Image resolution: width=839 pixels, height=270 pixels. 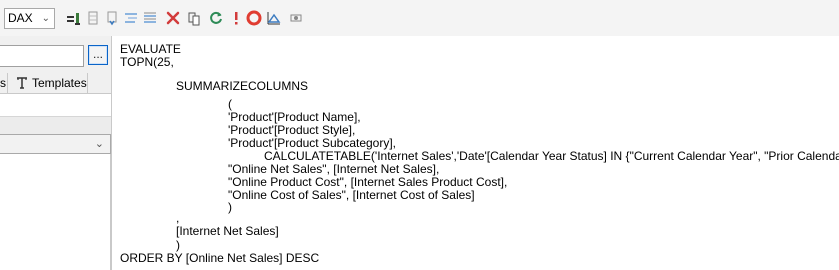 What do you see at coordinates (22, 82) in the screenshot?
I see `template-icon` at bounding box center [22, 82].